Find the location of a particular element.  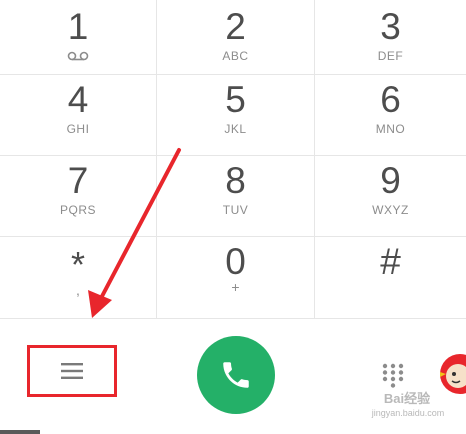

key-digit: 0 is located at coordinates (235, 261).